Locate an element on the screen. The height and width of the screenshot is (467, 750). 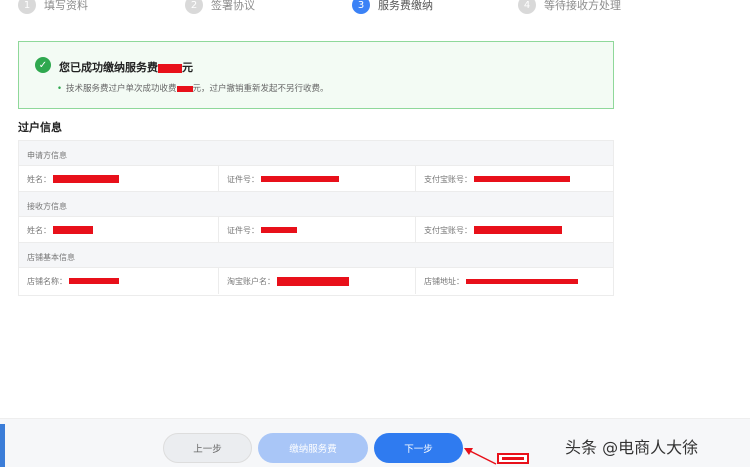
success-title: 您已成功缴纳服务费 元 is located at coordinates (126, 67).